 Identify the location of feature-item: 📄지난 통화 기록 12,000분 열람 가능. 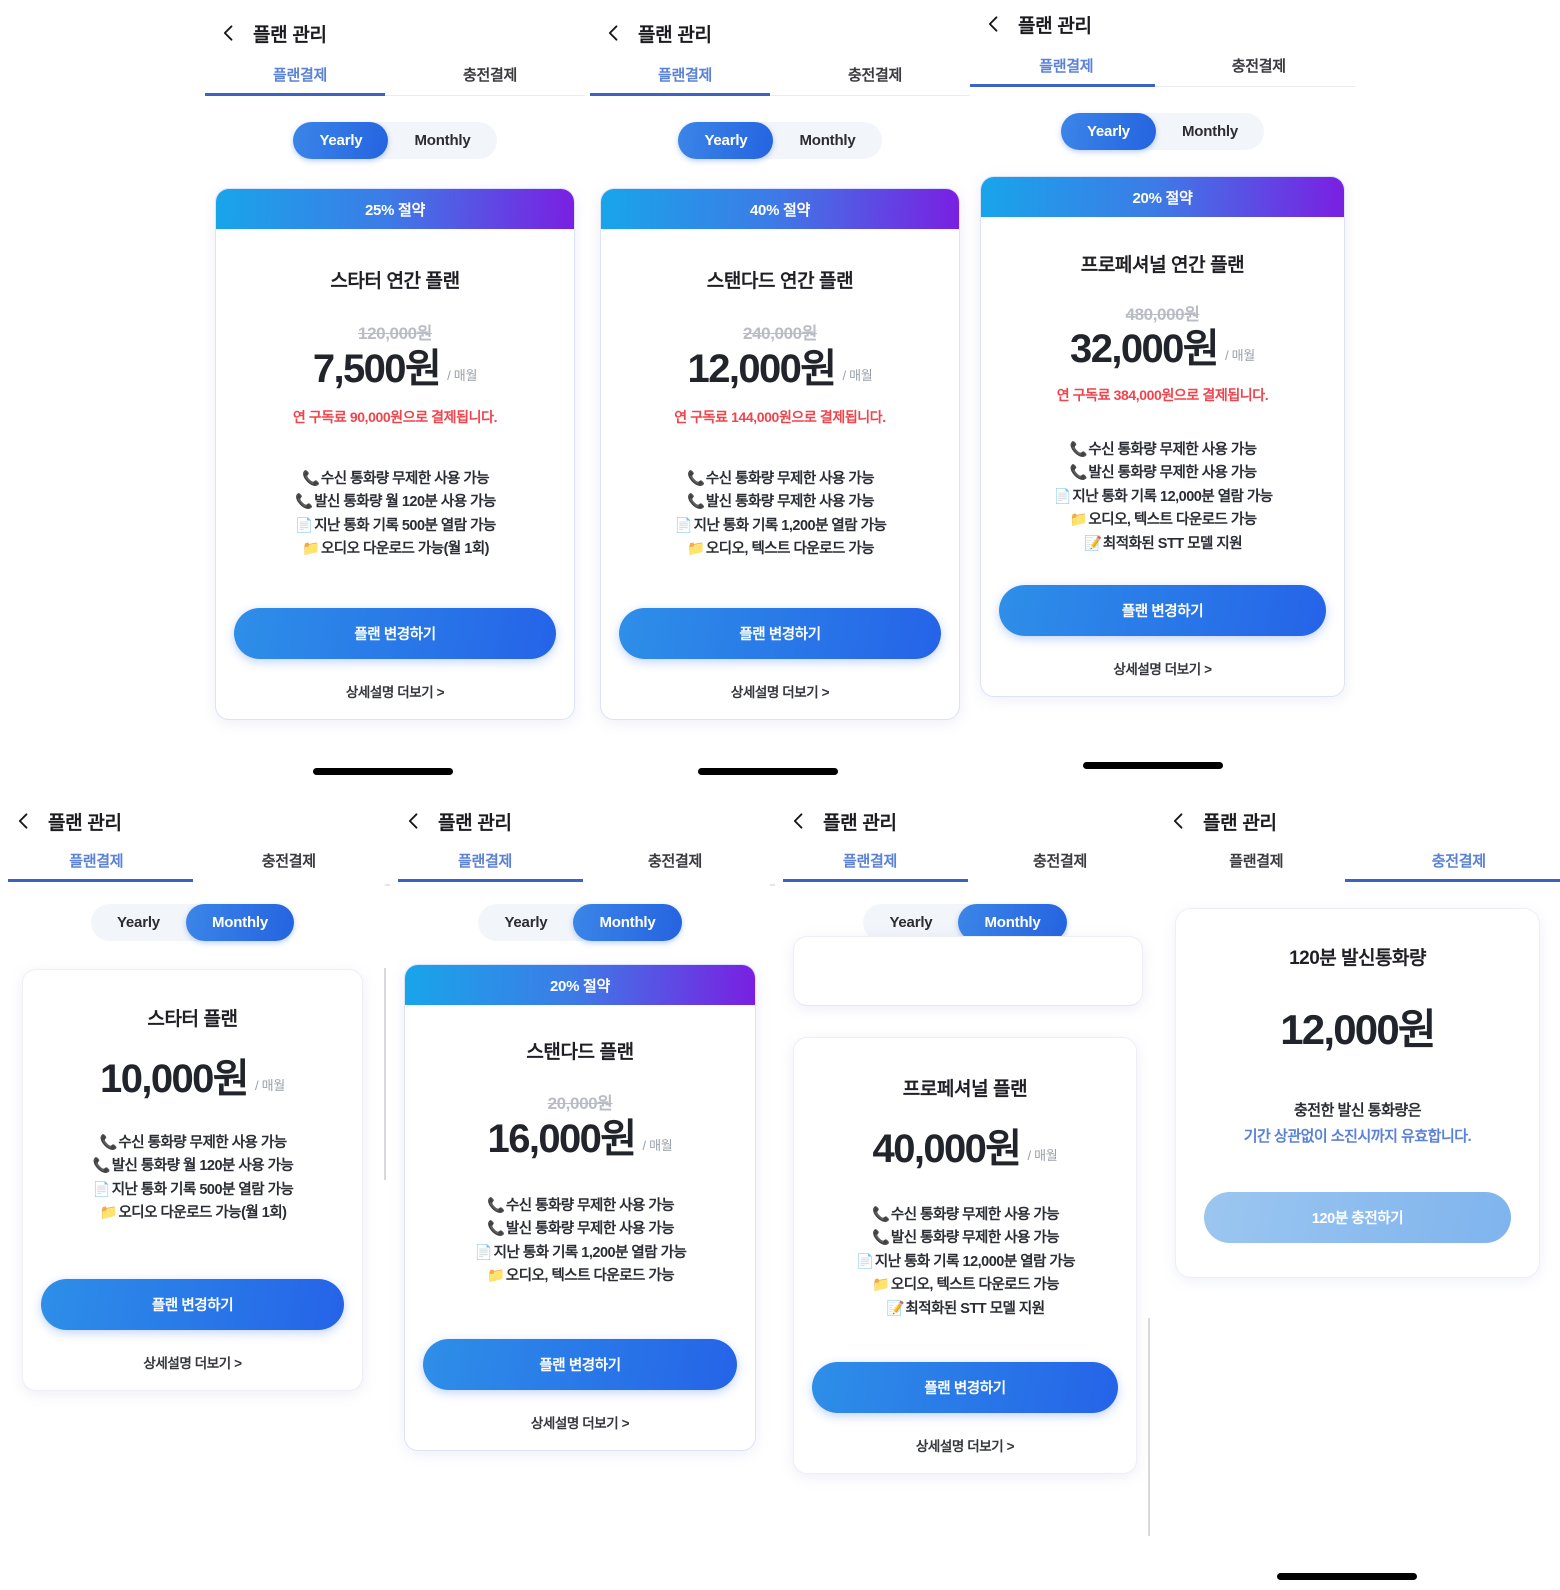
(965, 1262).